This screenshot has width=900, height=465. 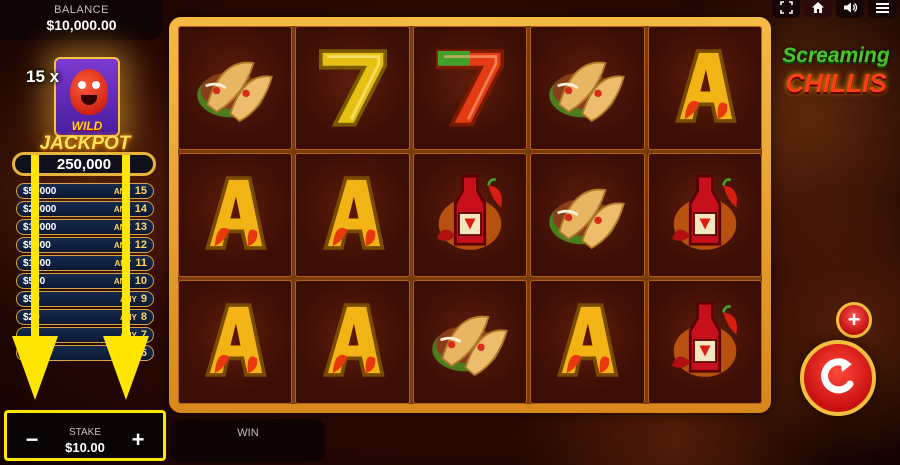 I want to click on fullscreen-button, so click(x=786, y=9).